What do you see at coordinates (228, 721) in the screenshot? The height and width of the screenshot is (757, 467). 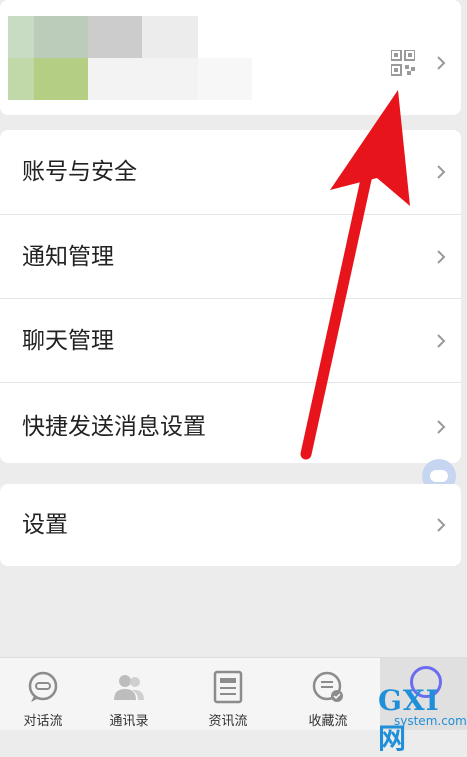 I see `tab-label: 资讯流` at bounding box center [228, 721].